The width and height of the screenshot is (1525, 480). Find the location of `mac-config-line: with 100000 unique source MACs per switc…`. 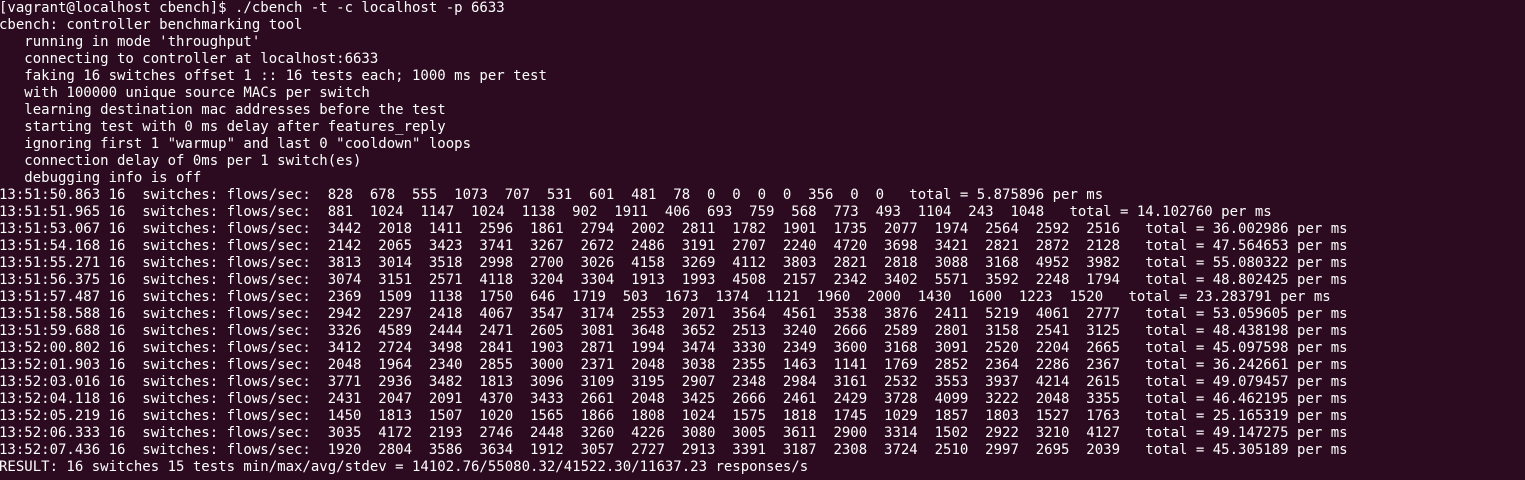

mac-config-line: with 100000 unique source MACs per switc… is located at coordinates (185, 93).